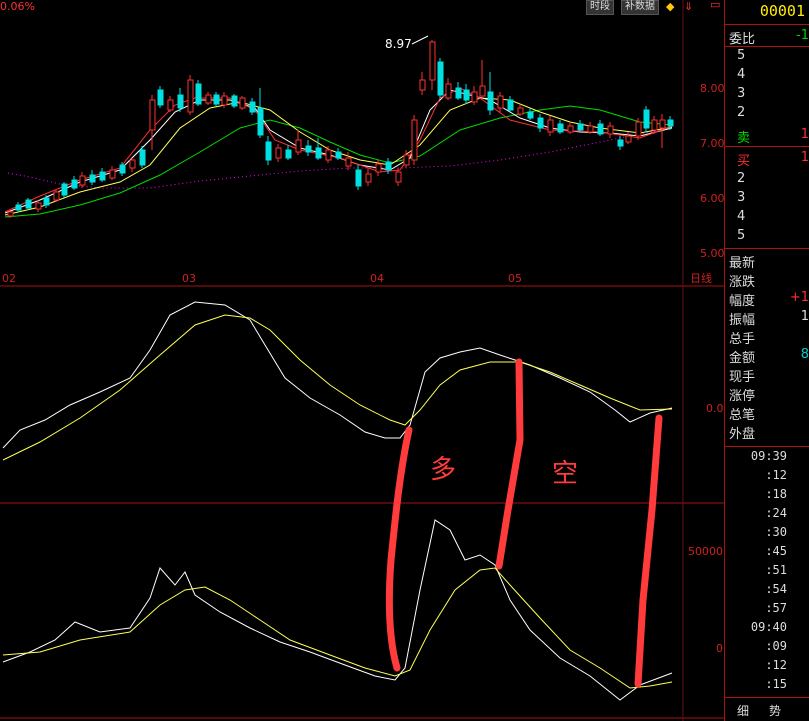 Image resolution: width=809 pixels, height=721 pixels. I want to click on stat-label: 金额, so click(742, 358).